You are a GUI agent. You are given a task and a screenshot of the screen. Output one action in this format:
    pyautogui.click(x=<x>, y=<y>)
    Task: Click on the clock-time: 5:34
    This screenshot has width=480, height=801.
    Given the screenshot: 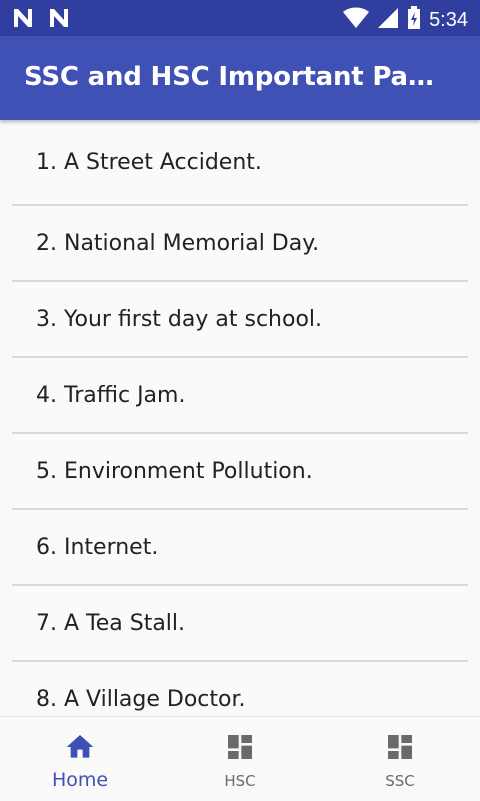 What is the action you would take?
    pyautogui.click(x=448, y=19)
    